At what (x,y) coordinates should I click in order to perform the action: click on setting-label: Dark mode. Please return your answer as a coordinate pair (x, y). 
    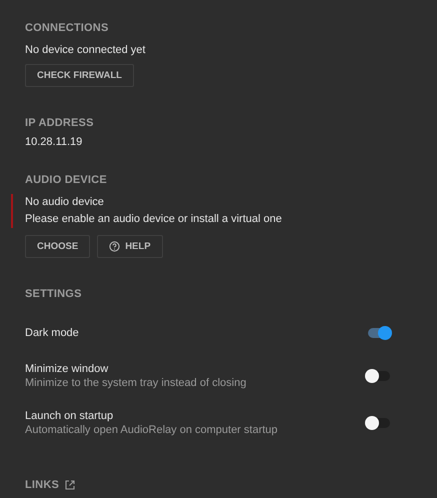
    Looking at the image, I should click on (52, 333).